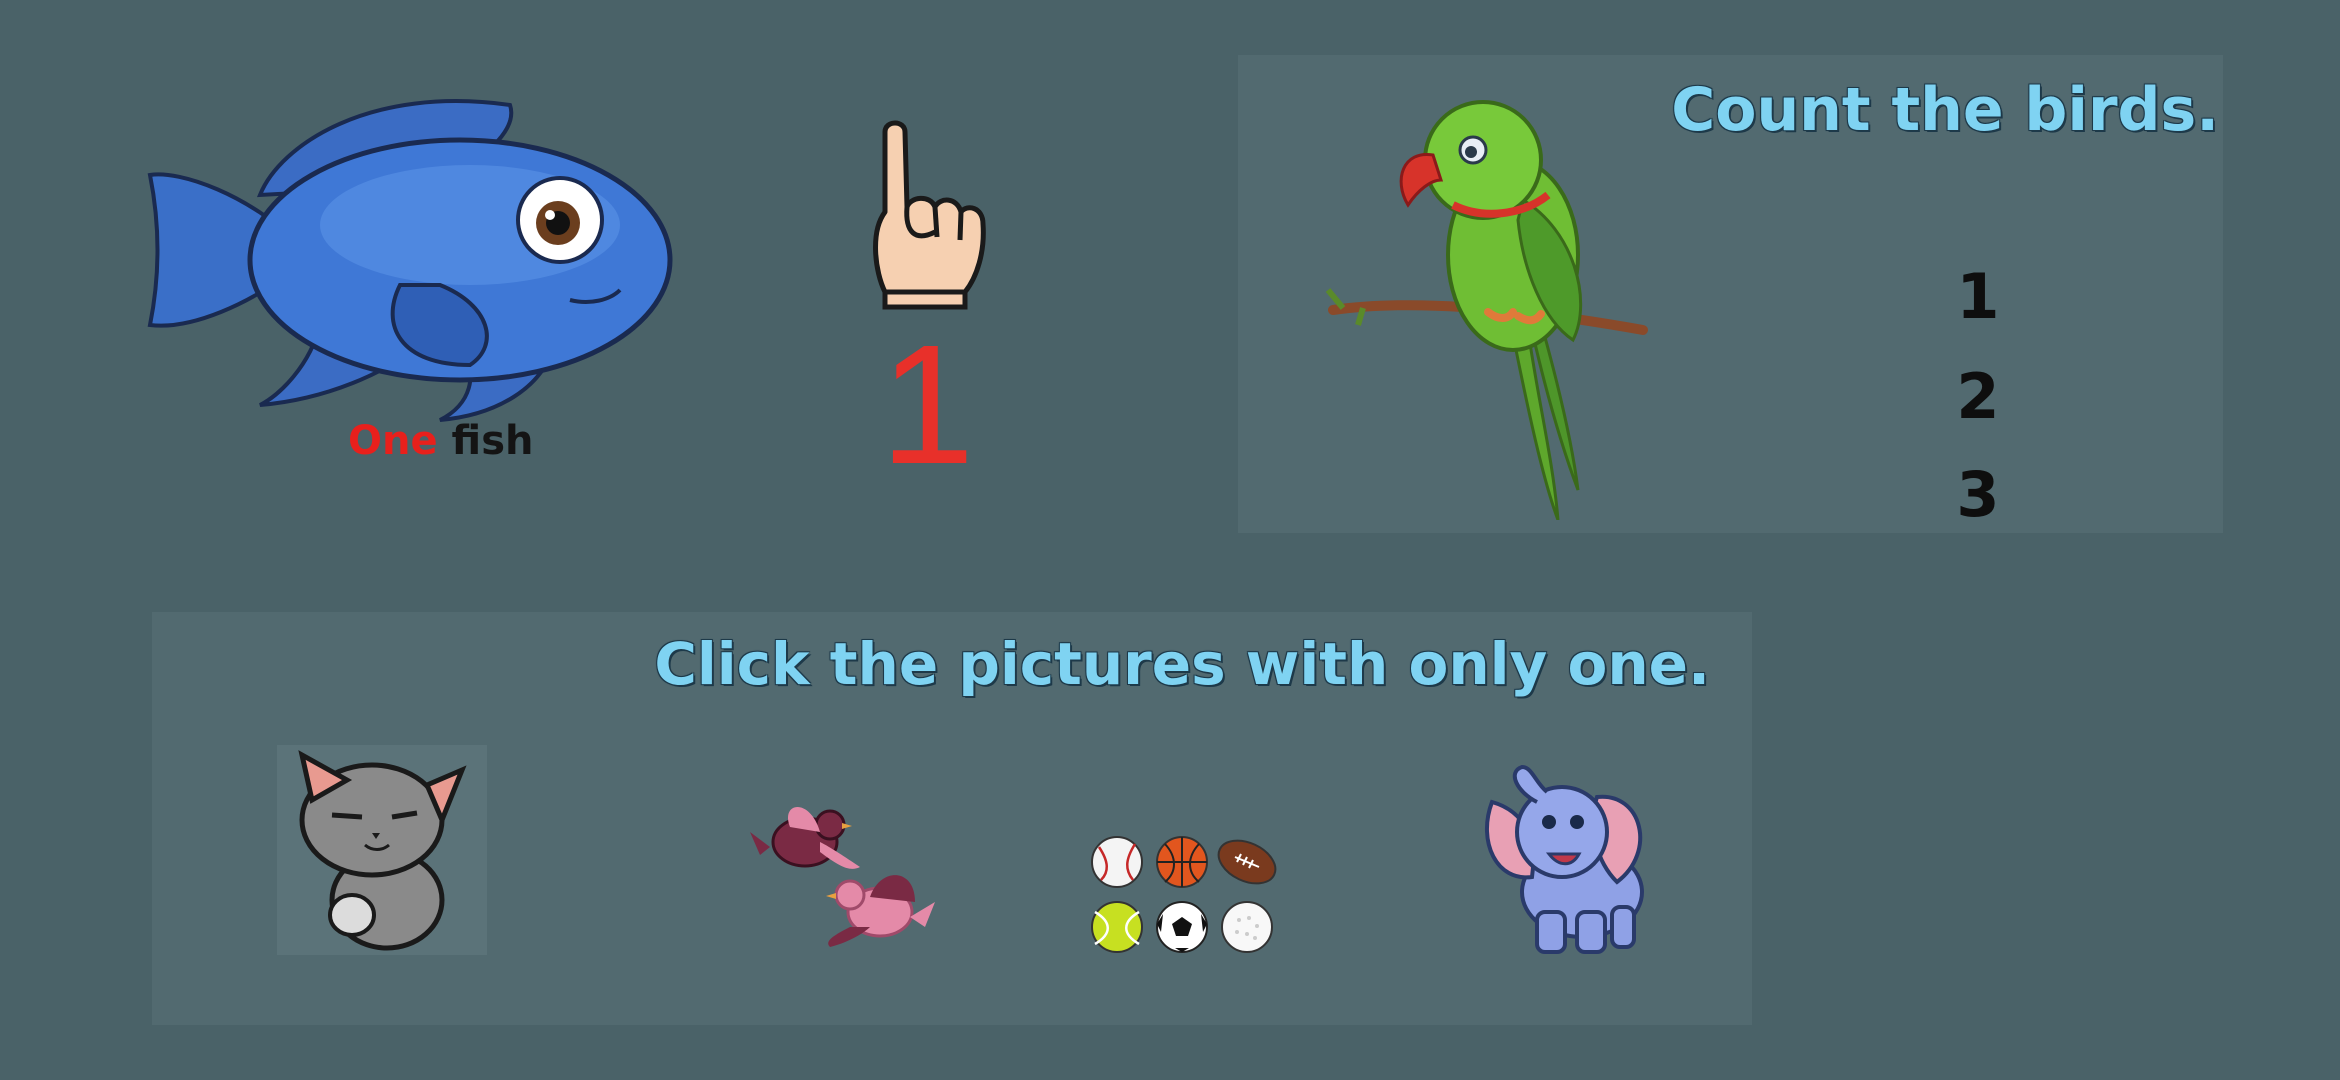 The height and width of the screenshot is (1080, 2340). I want to click on answer-option-2: 2, so click(1978, 396).